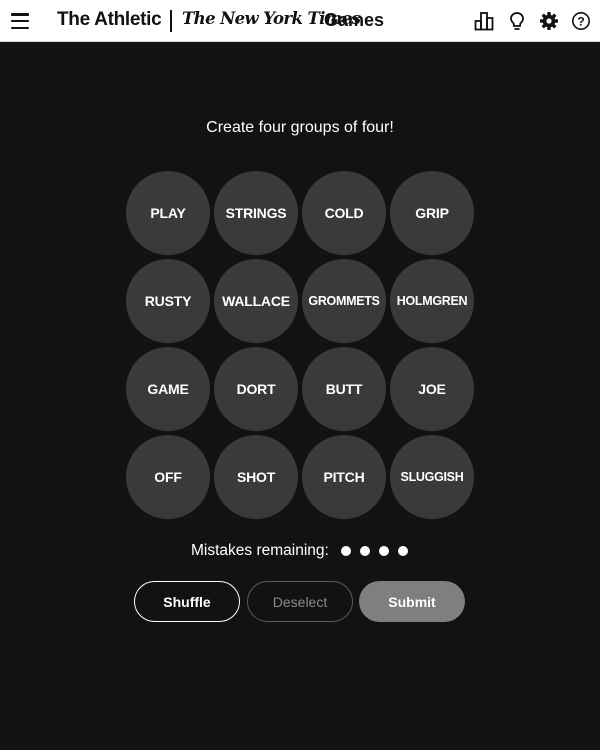  Describe the element at coordinates (432, 389) in the screenshot. I see `word-tile: JOE` at that location.